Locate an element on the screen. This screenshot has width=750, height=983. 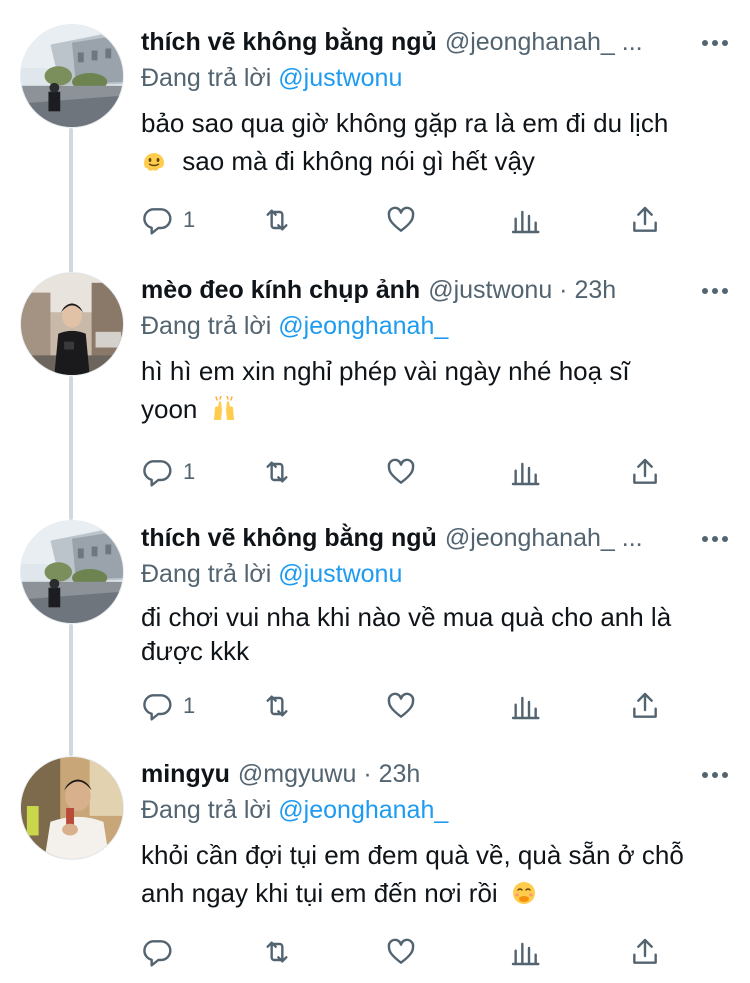
replying-to: Đang trả lời @jeonghanah_ is located at coordinates (435, 813).